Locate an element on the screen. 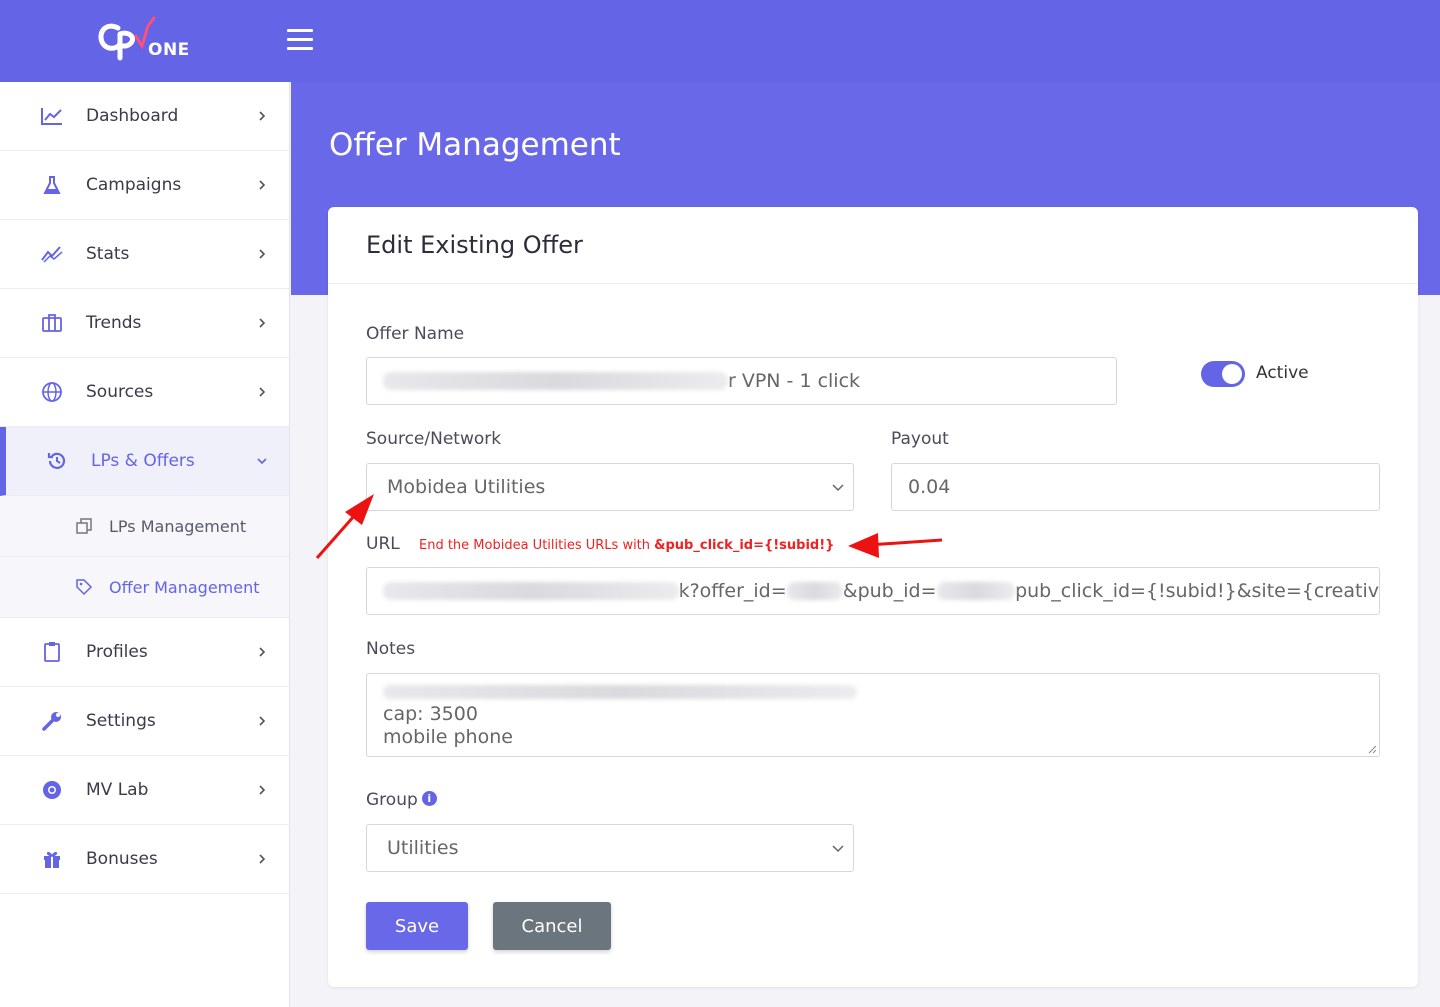 Image resolution: width=1440 pixels, height=1007 pixels. gift-icon is located at coordinates (52, 859).